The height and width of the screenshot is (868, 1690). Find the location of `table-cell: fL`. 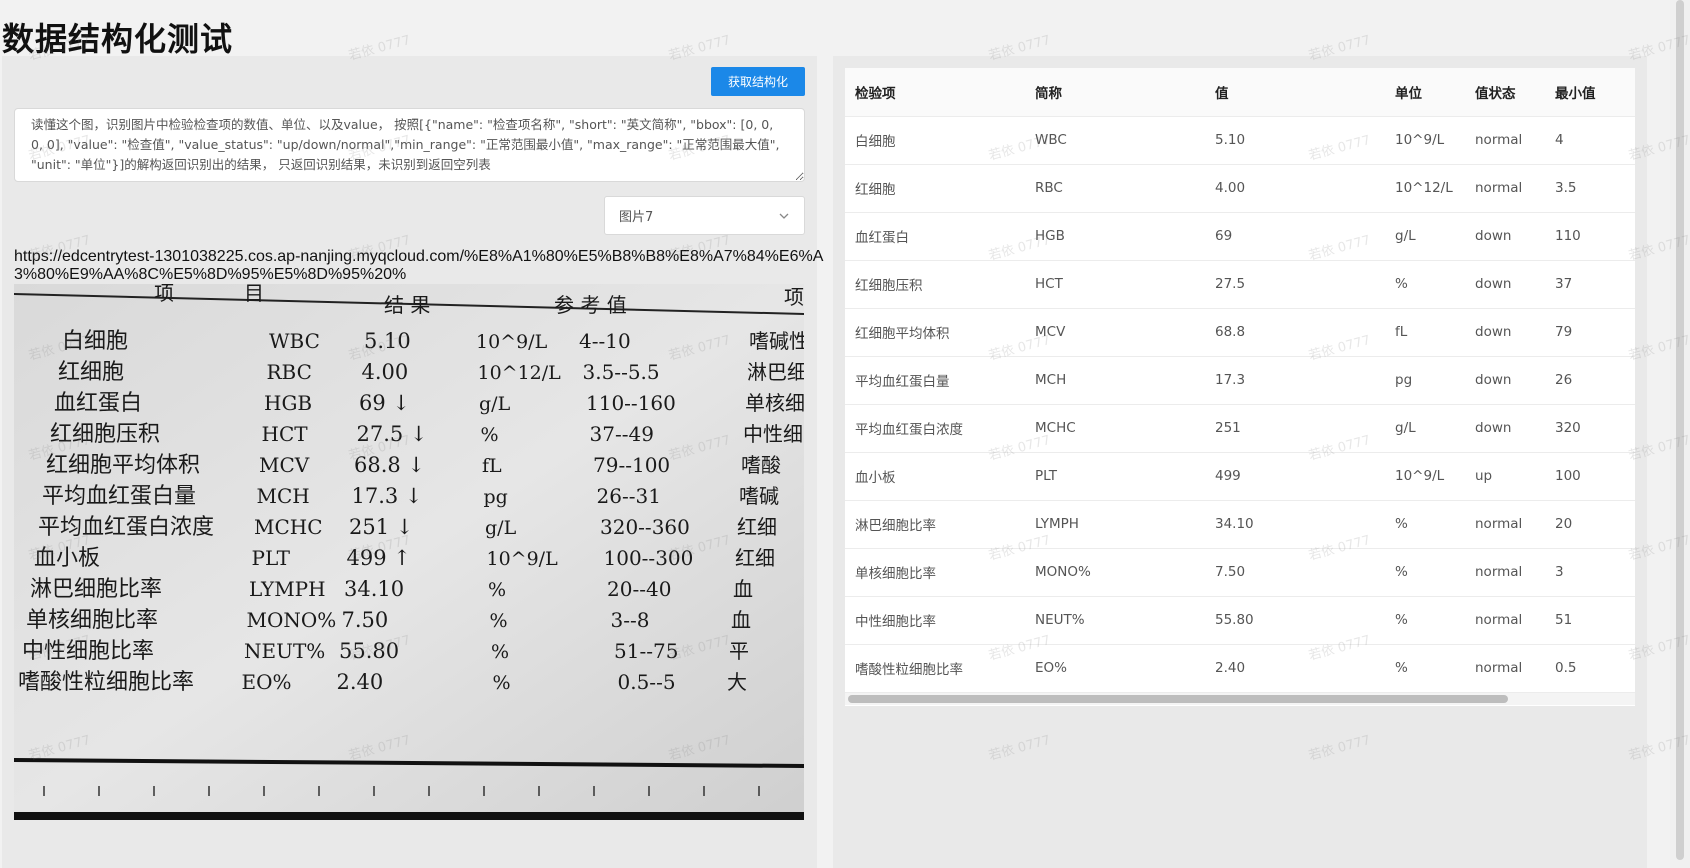

table-cell: fL is located at coordinates (1425, 332).